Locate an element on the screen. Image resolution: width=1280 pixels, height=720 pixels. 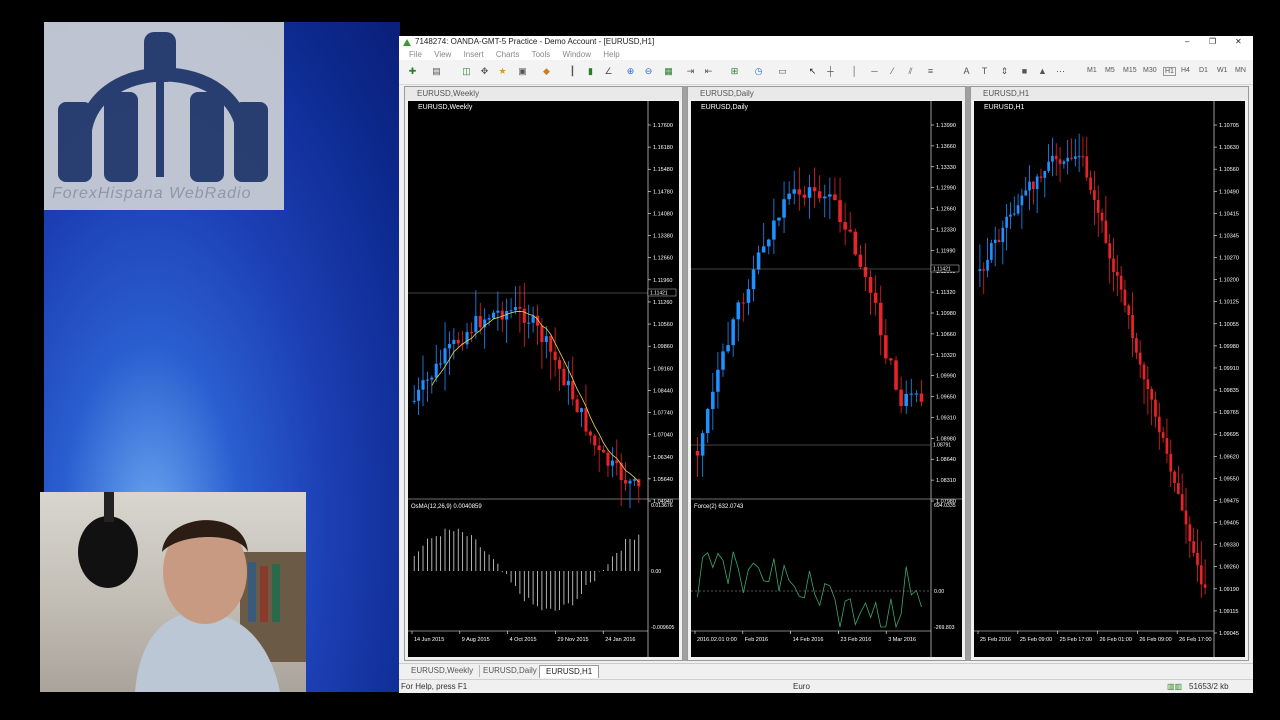
close-icon: ✕ is located at coordinates (1238, 41).